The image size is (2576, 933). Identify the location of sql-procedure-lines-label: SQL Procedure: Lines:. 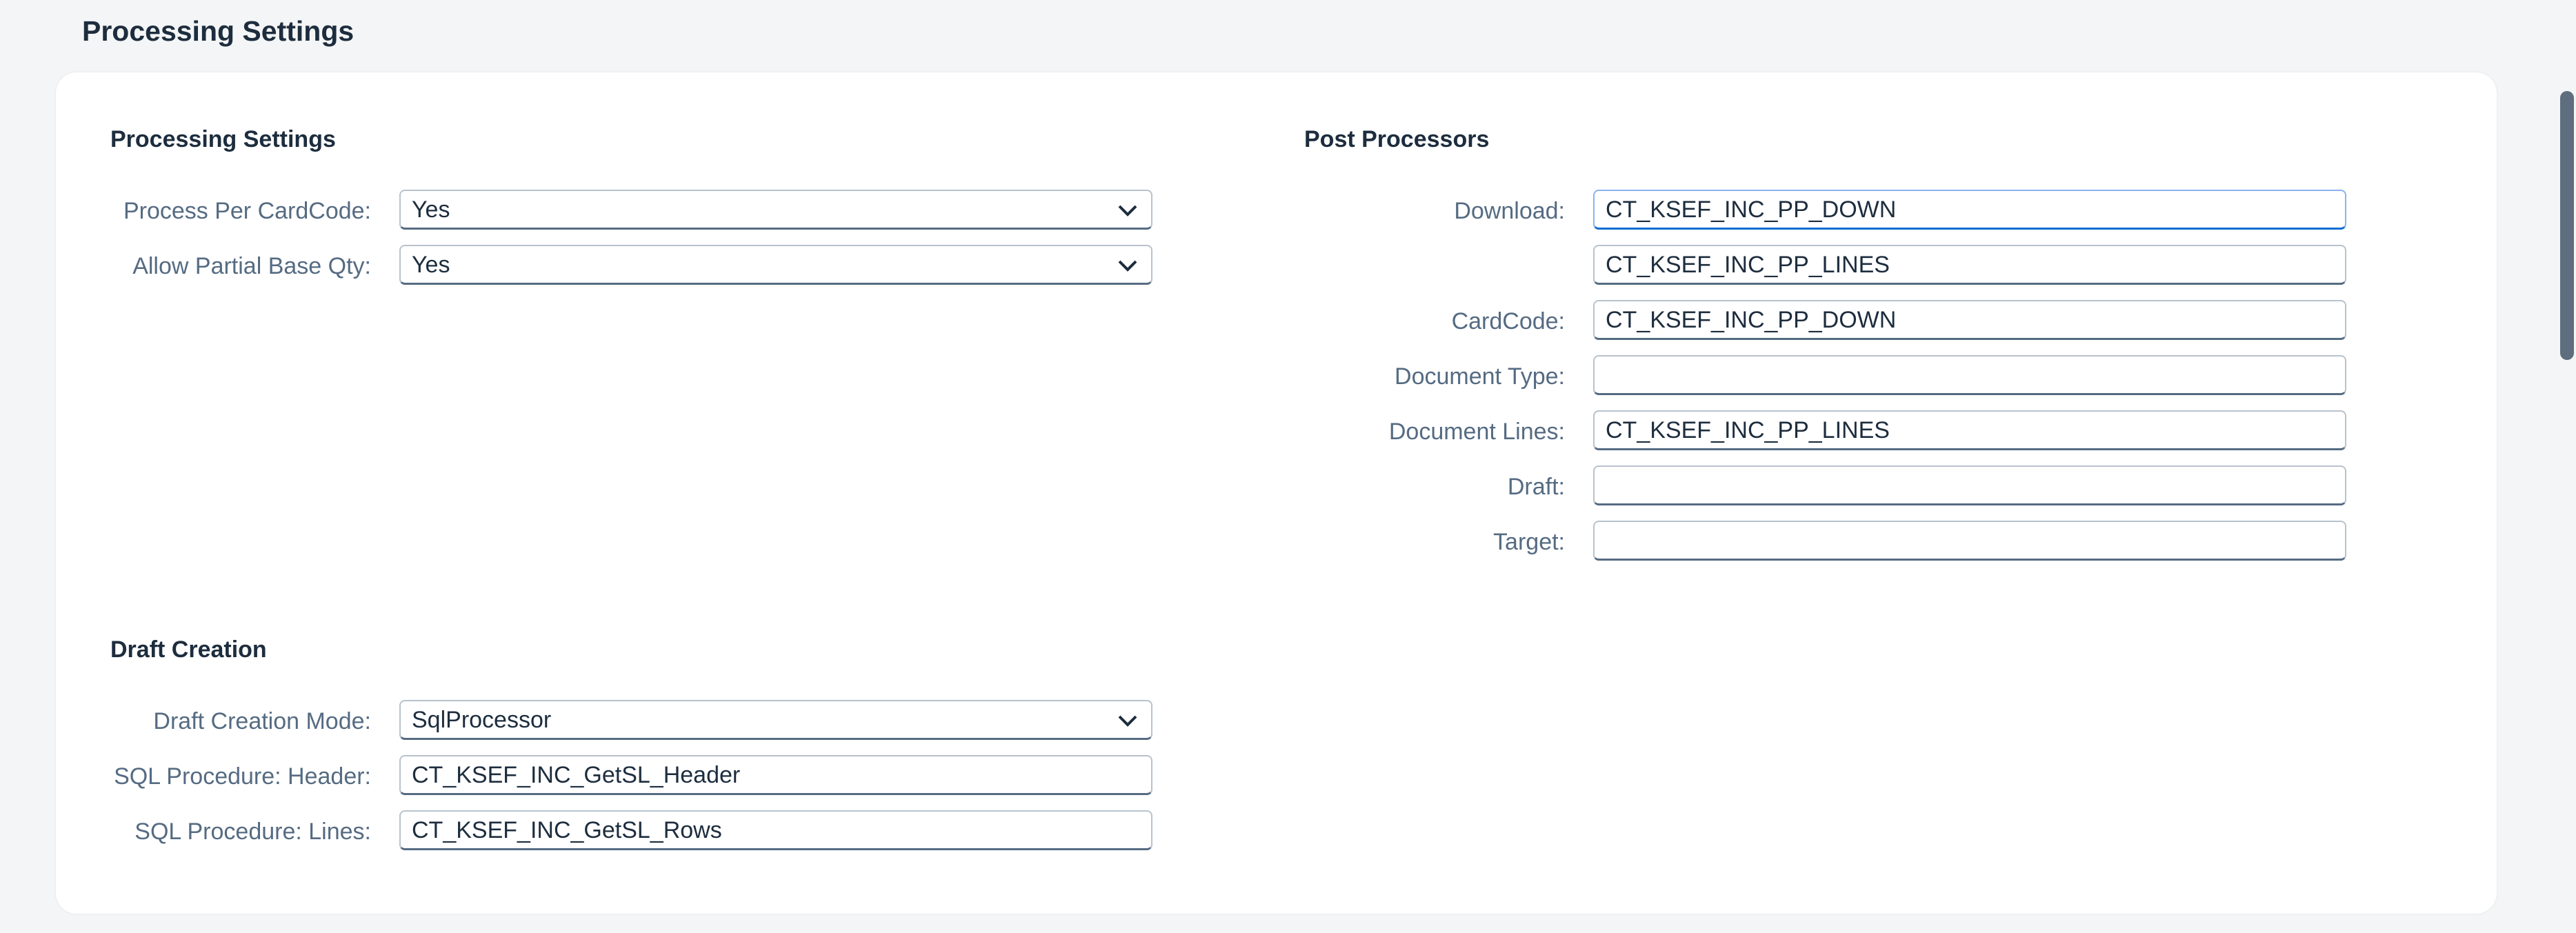
(252, 832).